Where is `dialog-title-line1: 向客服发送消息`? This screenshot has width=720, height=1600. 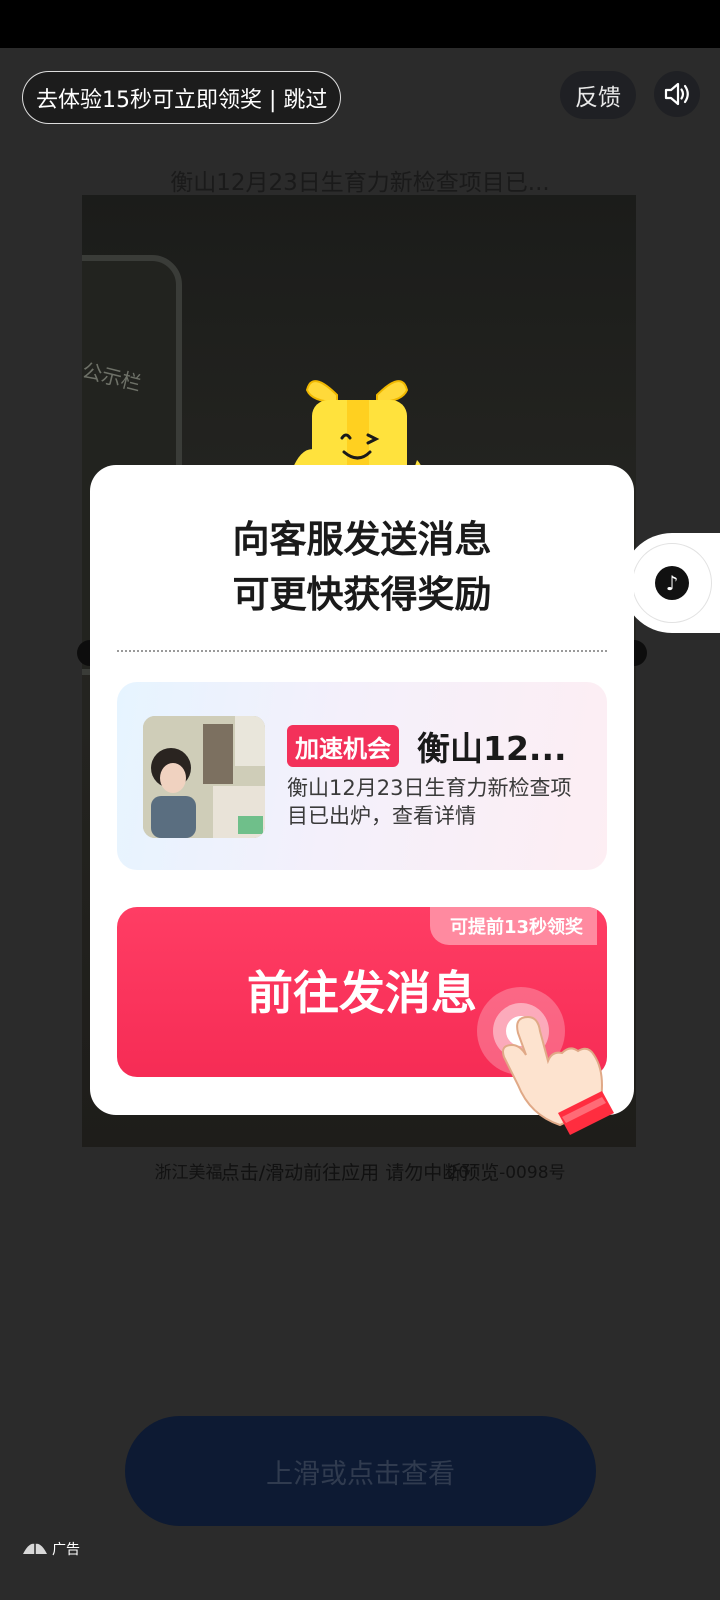 dialog-title-line1: 向客服发送消息 is located at coordinates (362, 539).